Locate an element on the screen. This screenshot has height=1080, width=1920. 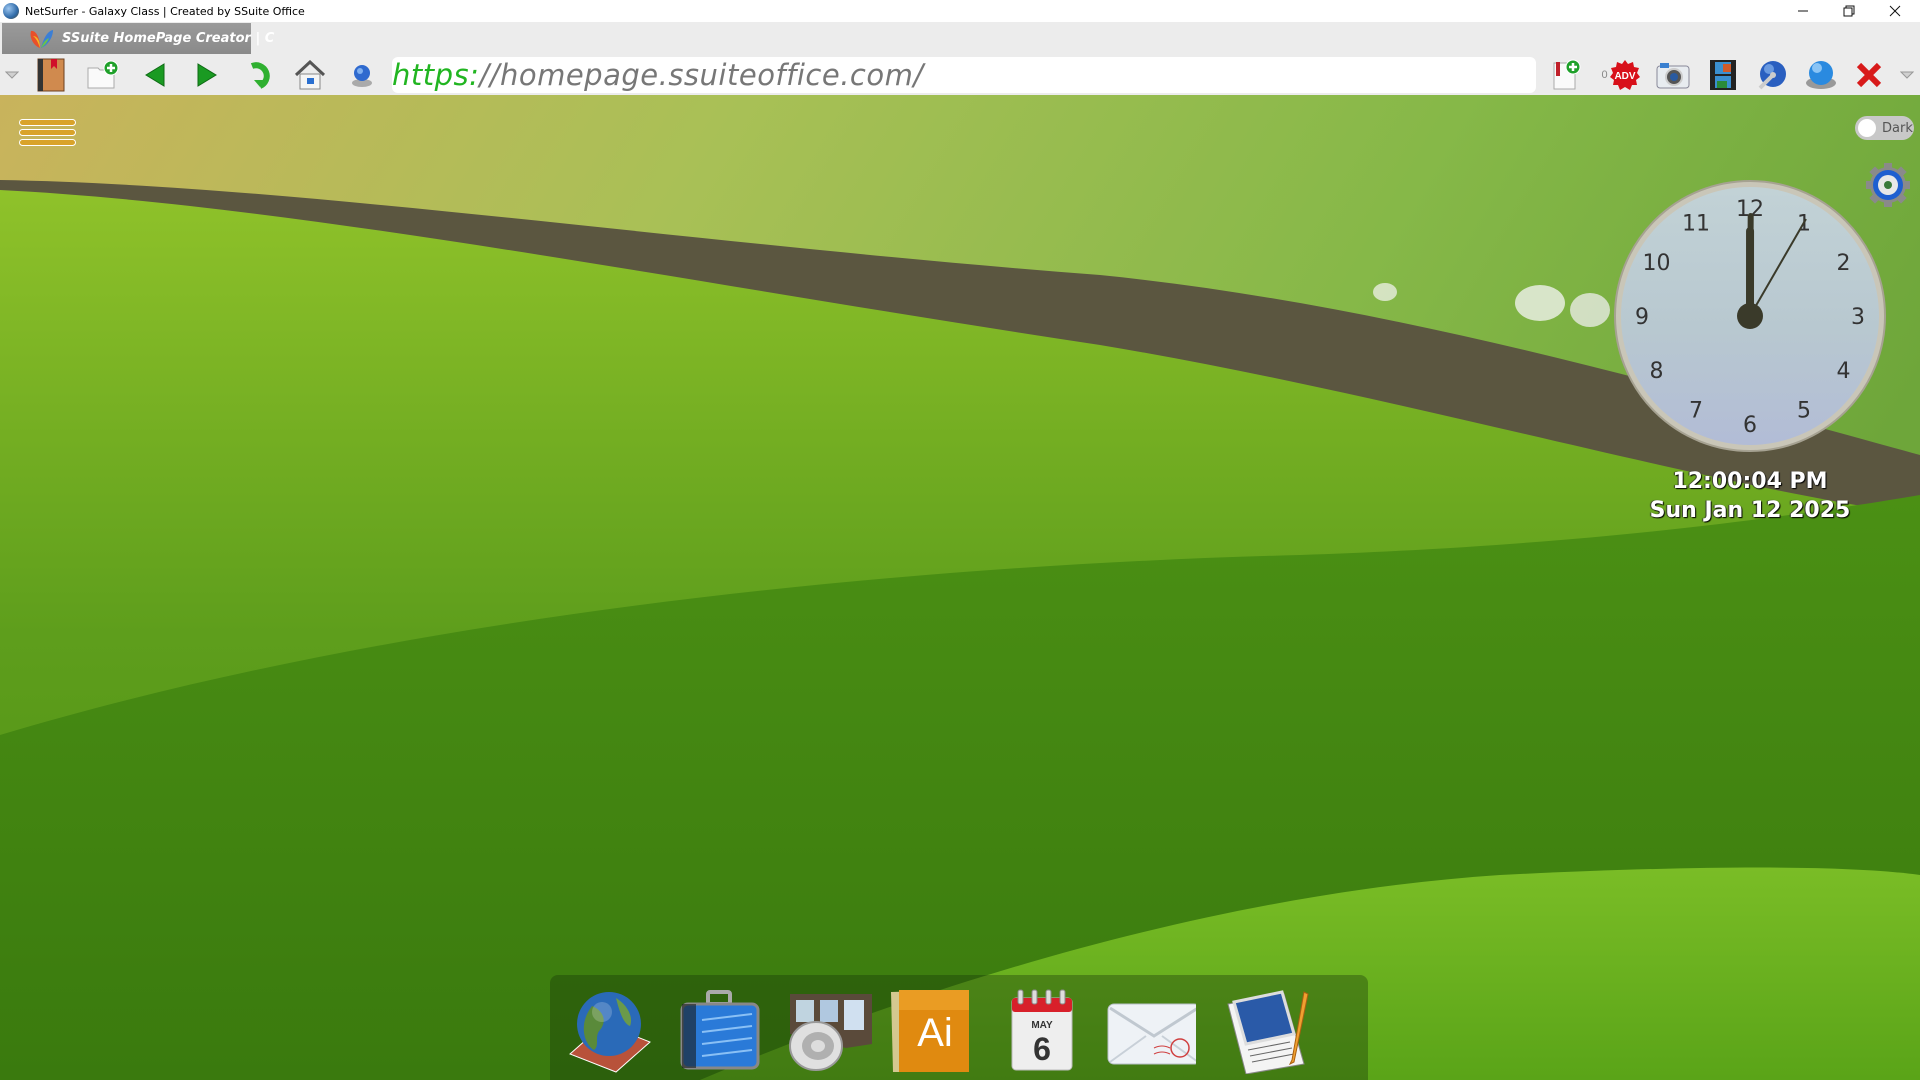
calendar-icon: MAY 6 is located at coordinates (1042, 1030).